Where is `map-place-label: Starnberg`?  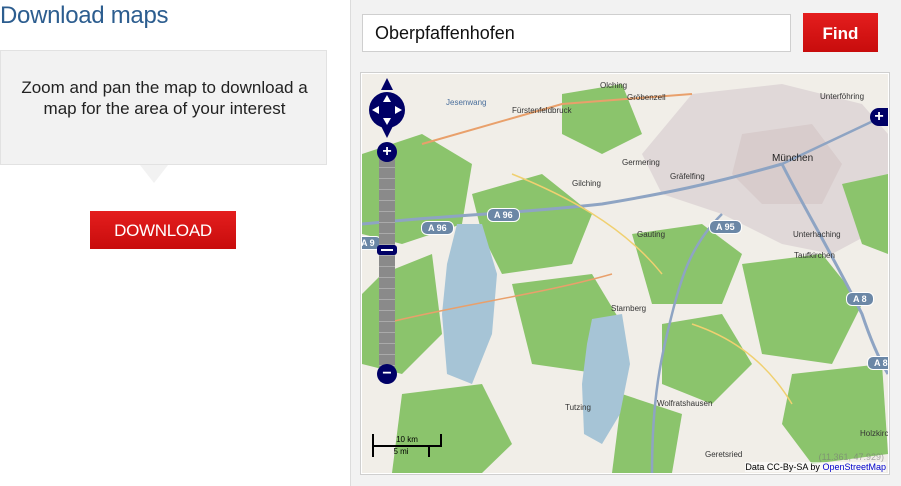
map-place-label: Starnberg is located at coordinates (629, 308).